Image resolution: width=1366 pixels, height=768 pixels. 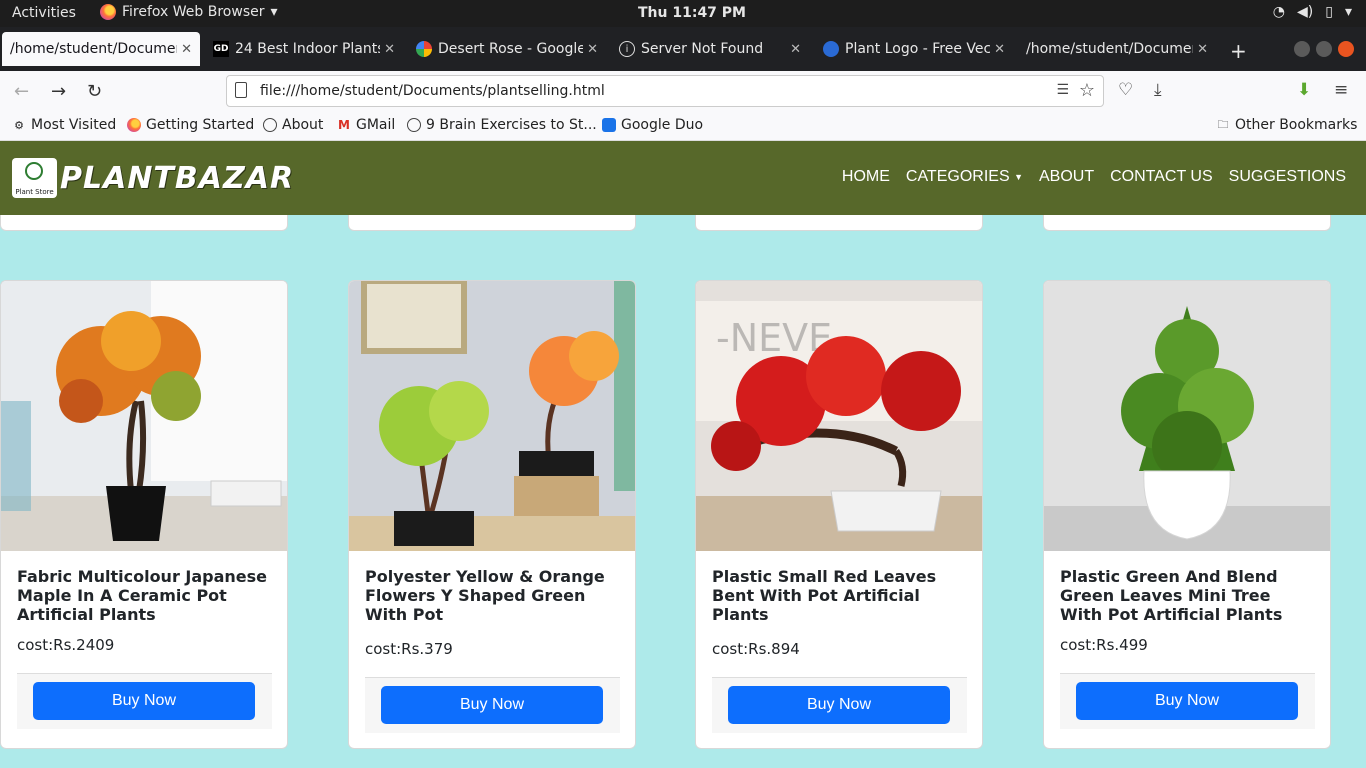 What do you see at coordinates (409, 649) in the screenshot?
I see `product-cost: cost:Rs.379` at bounding box center [409, 649].